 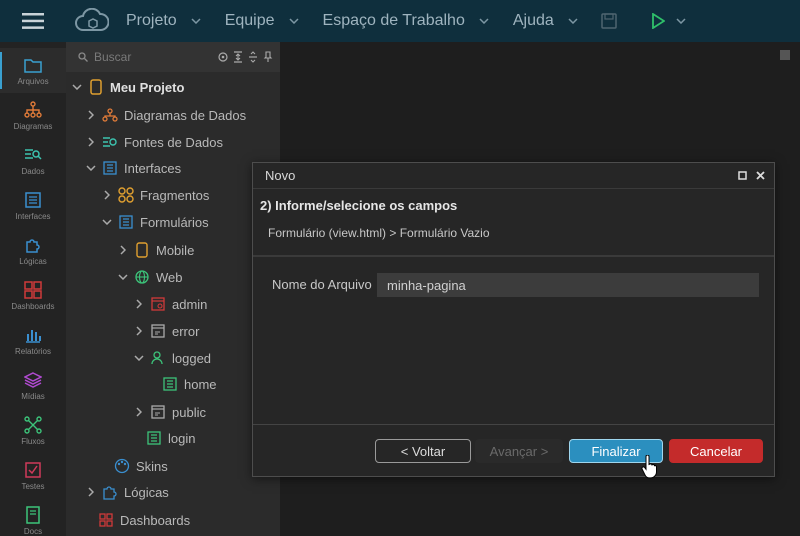 What do you see at coordinates (785, 55) in the screenshot?
I see `panel-toggle-icon` at bounding box center [785, 55].